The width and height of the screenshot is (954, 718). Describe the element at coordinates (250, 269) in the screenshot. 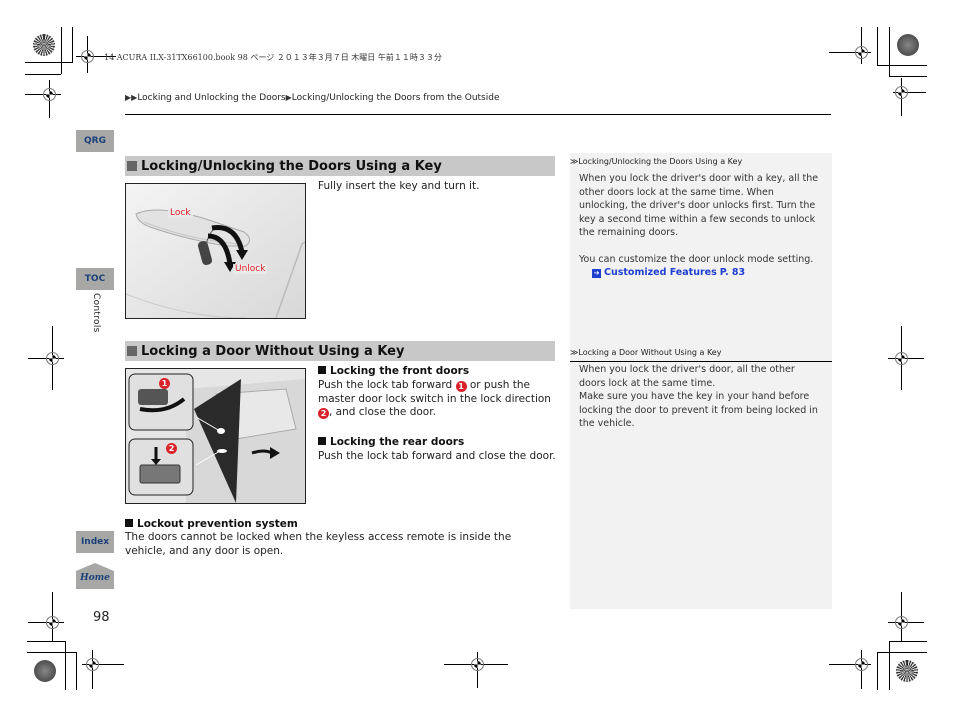

I see `unlock-label: Unlock` at that location.